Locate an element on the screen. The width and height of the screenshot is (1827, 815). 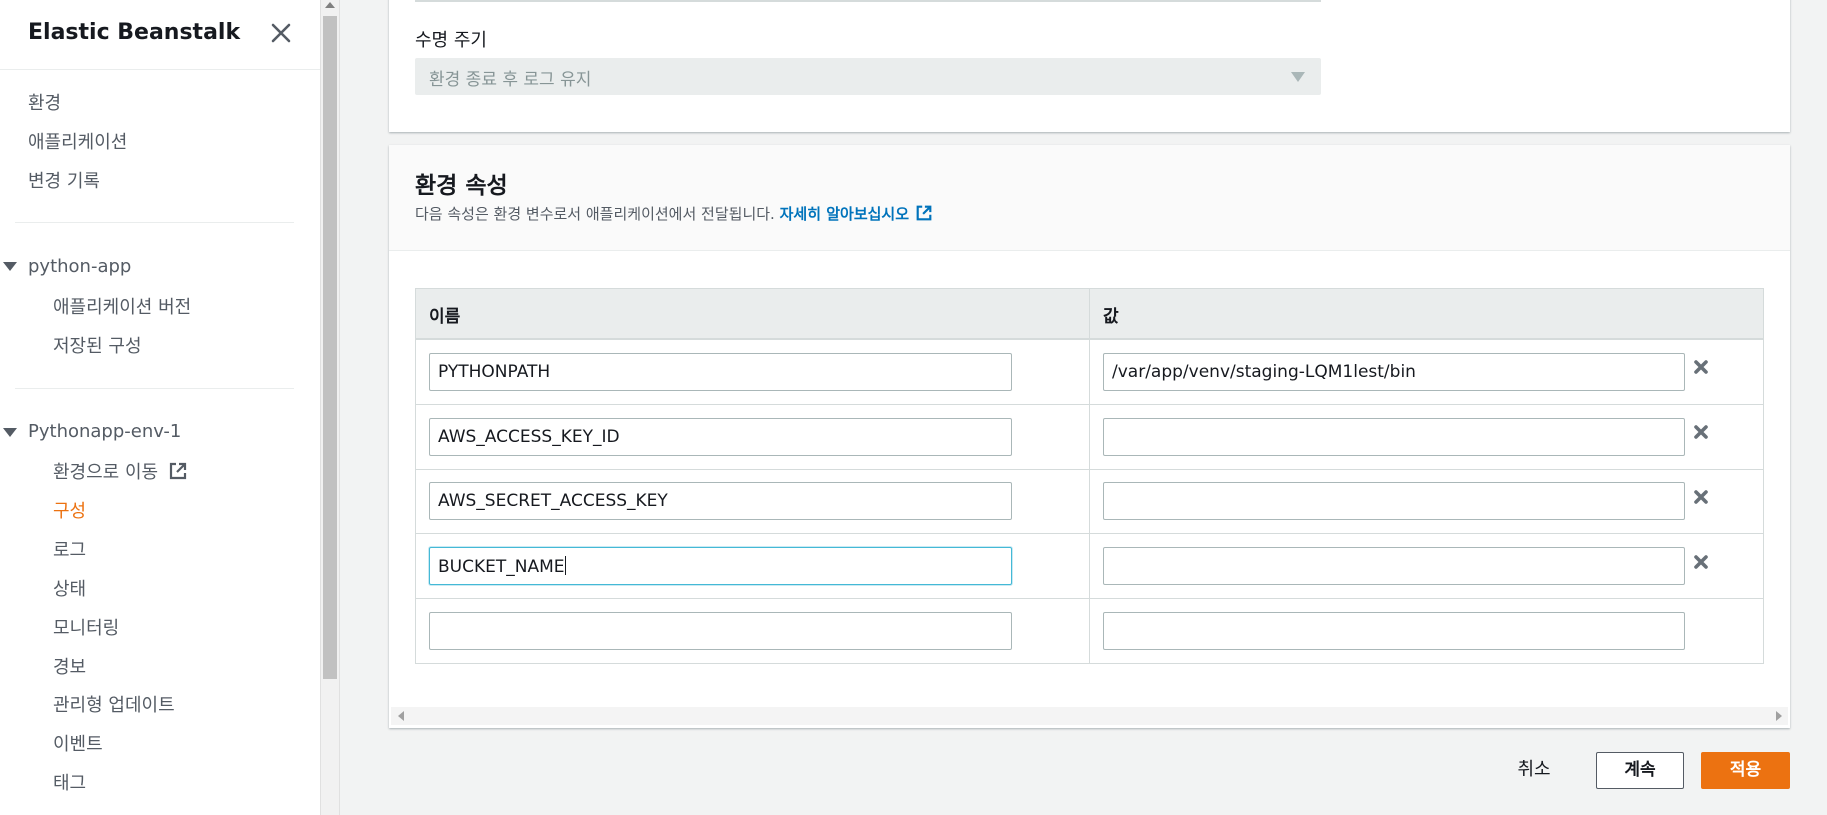
env-name-input-focused: BUCKET_NAME is located at coordinates (720, 566).